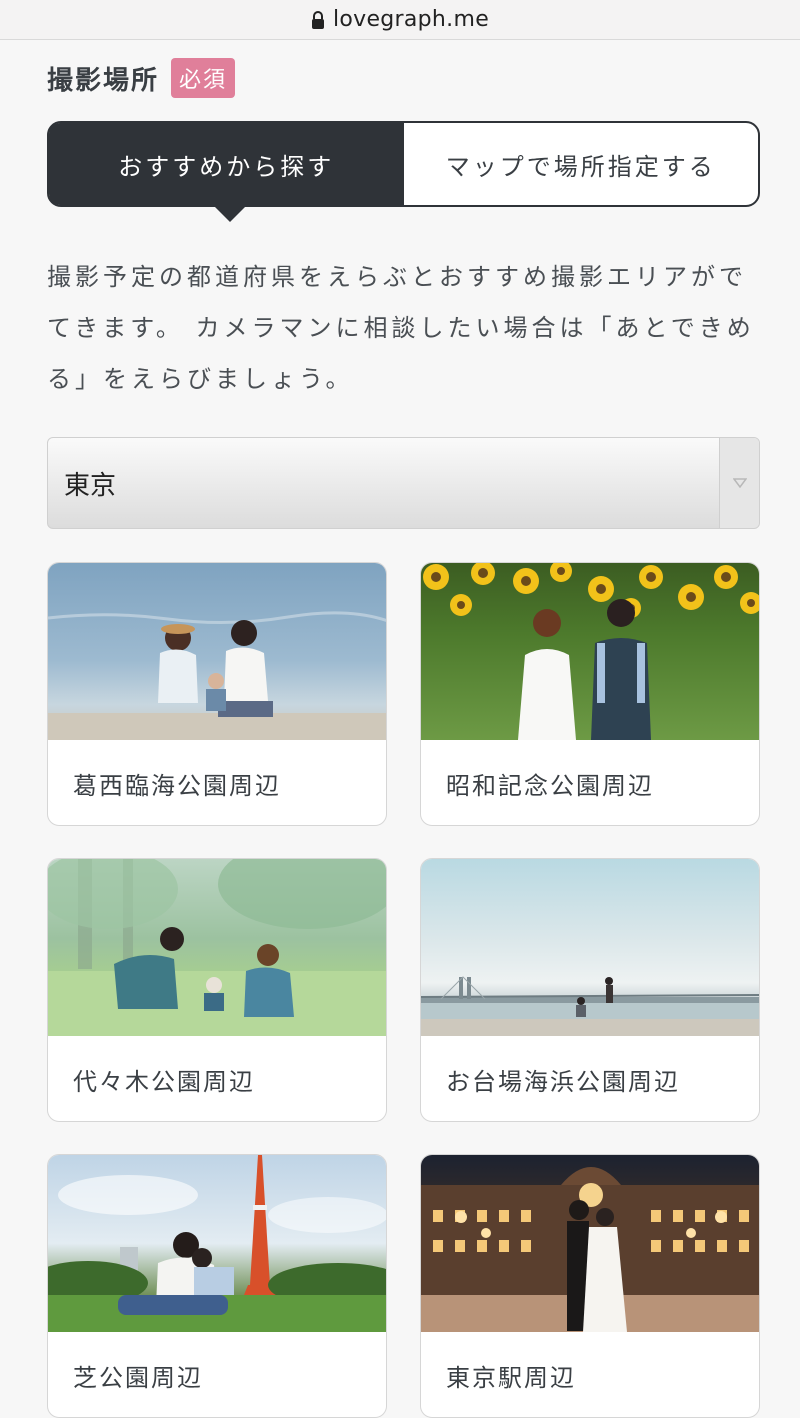  What do you see at coordinates (318, 19) in the screenshot?
I see `lock-icon` at bounding box center [318, 19].